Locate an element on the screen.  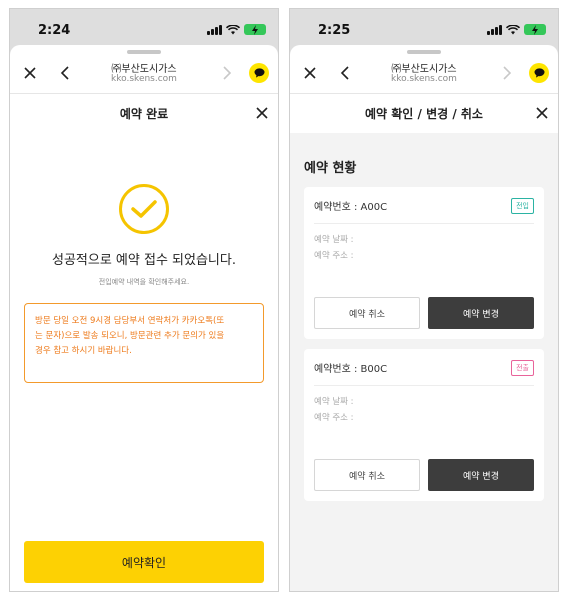
move-out-badge: 전출 is located at coordinates (522, 368).